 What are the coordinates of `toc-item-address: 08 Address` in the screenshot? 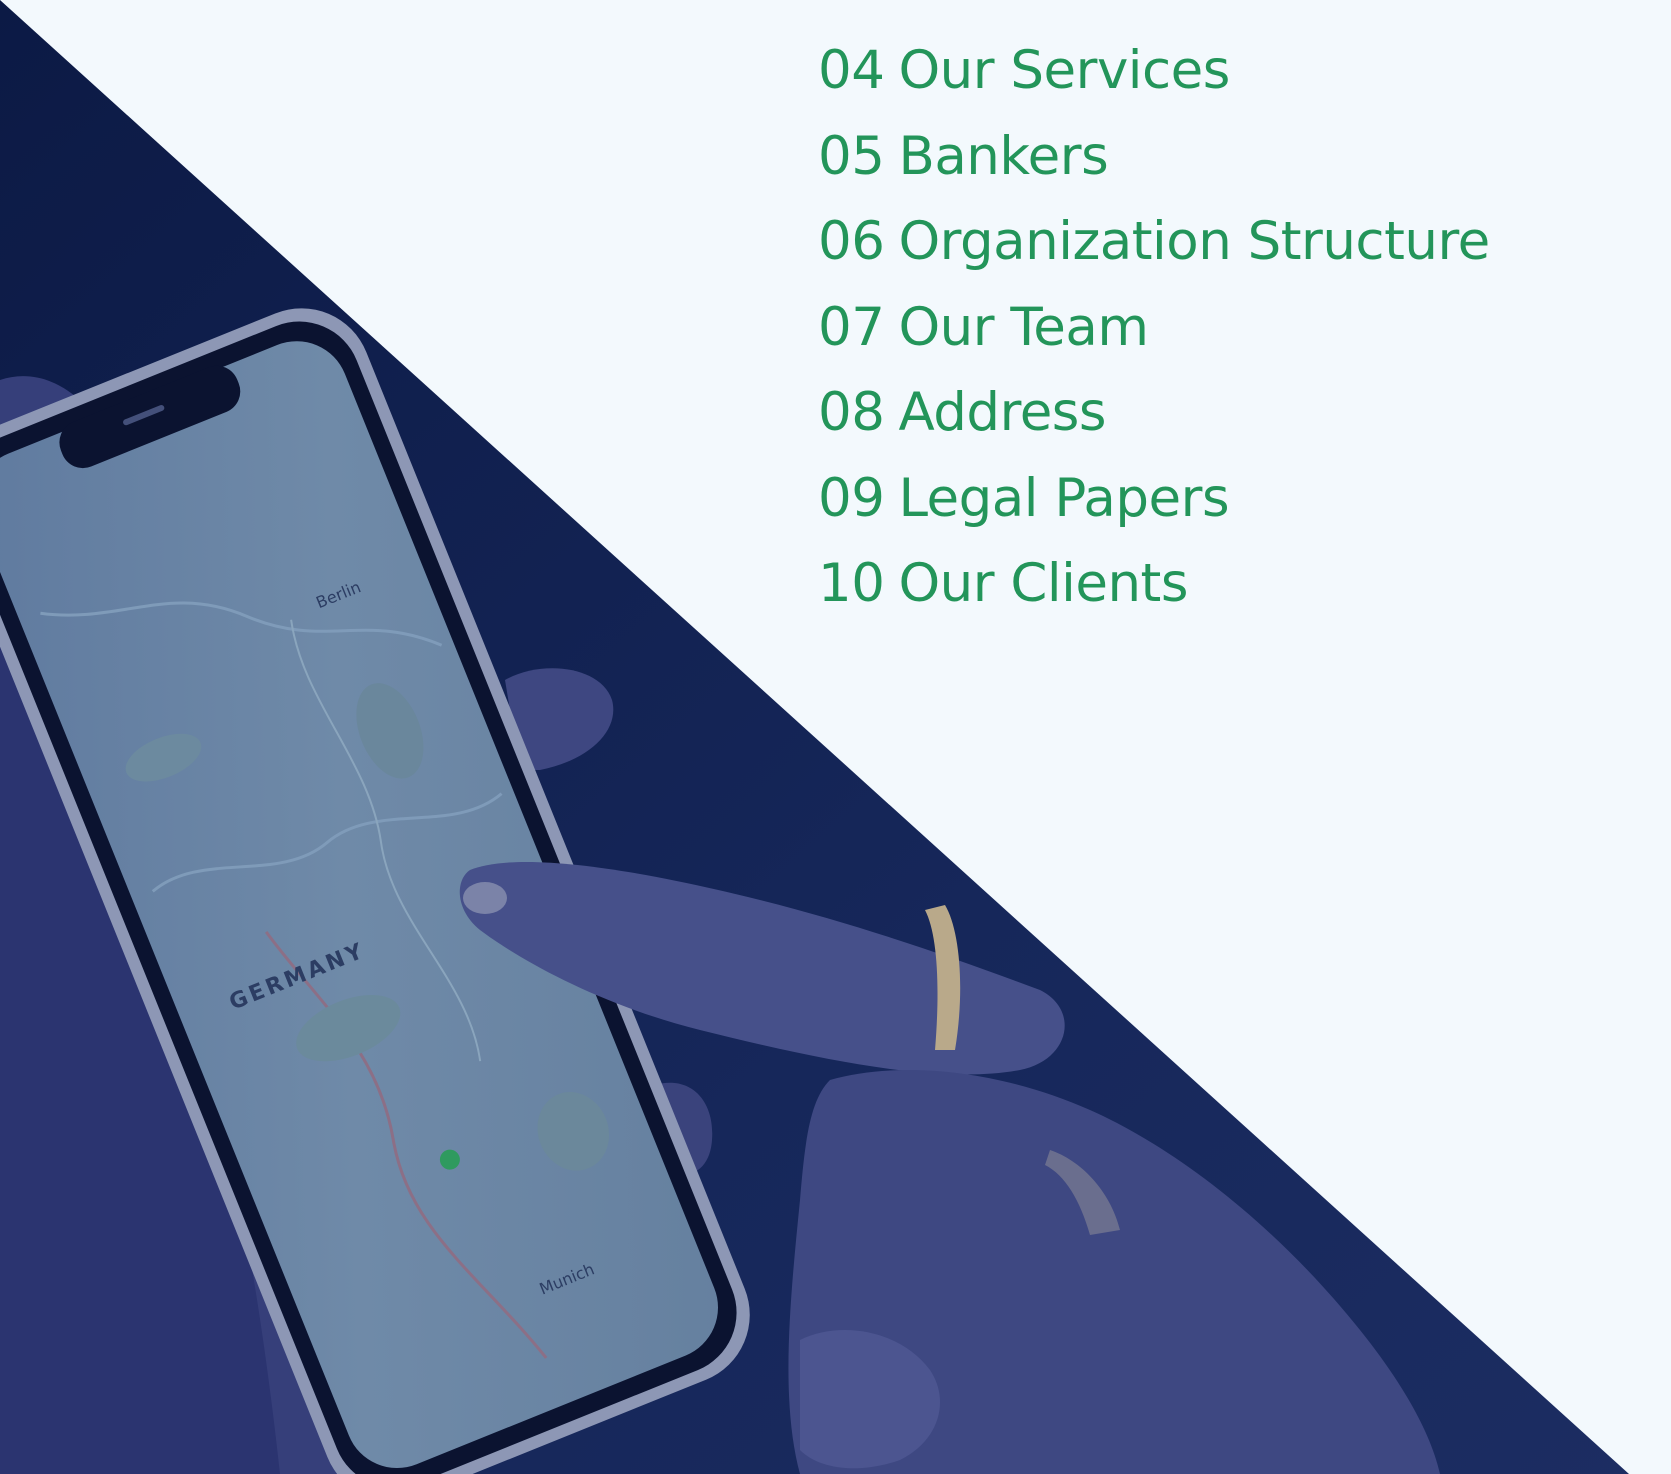 It's located at (1154, 413).